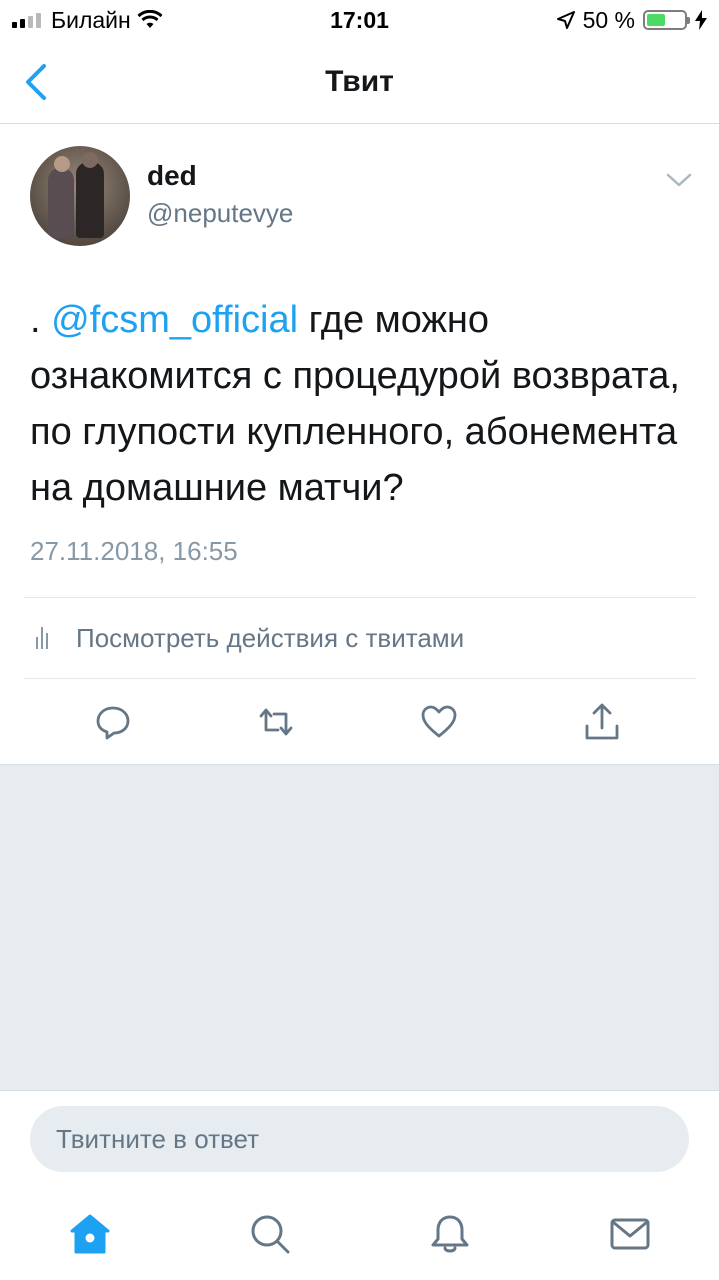 Image resolution: width=719 pixels, height=1280 pixels. What do you see at coordinates (450, 1234) in the screenshot?
I see `notifications-icon` at bounding box center [450, 1234].